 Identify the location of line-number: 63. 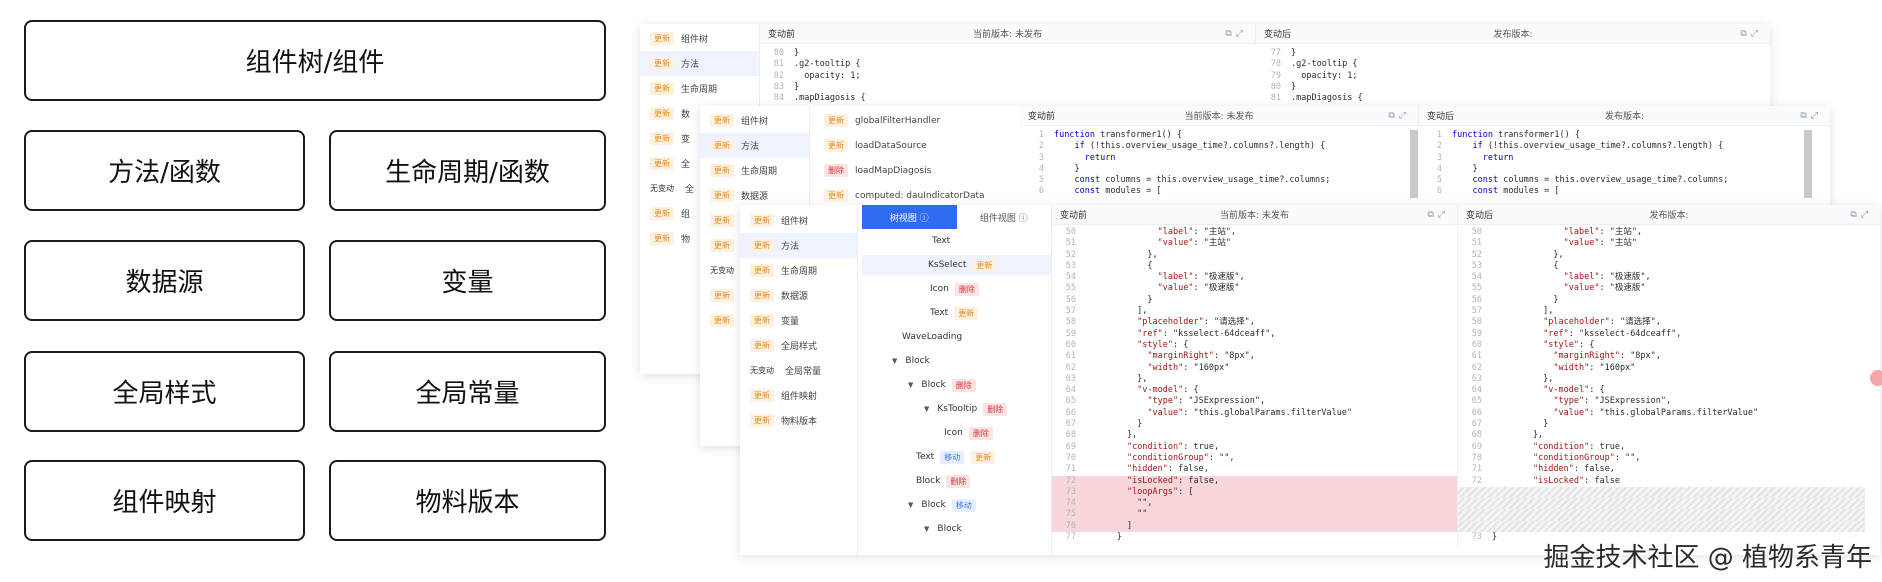
(1070, 378).